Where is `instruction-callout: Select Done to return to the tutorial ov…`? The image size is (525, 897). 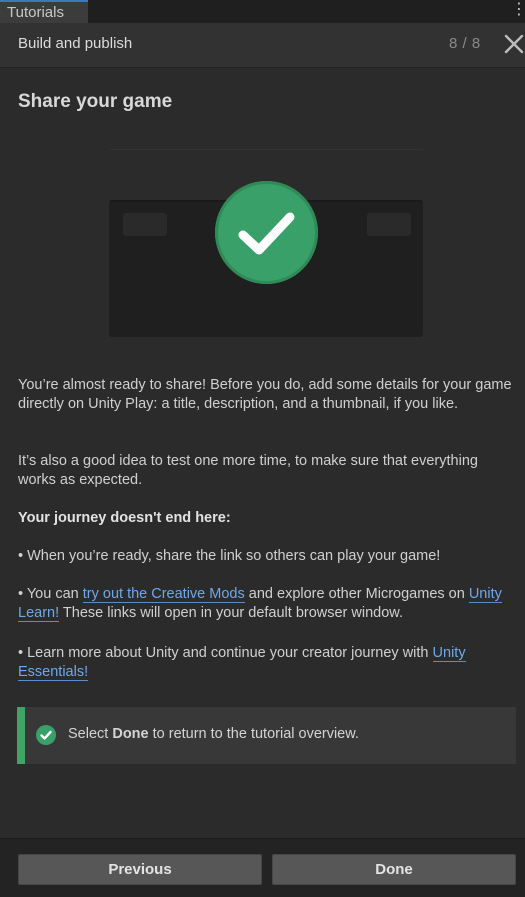 instruction-callout: Select Done to return to the tutorial ov… is located at coordinates (266, 735).